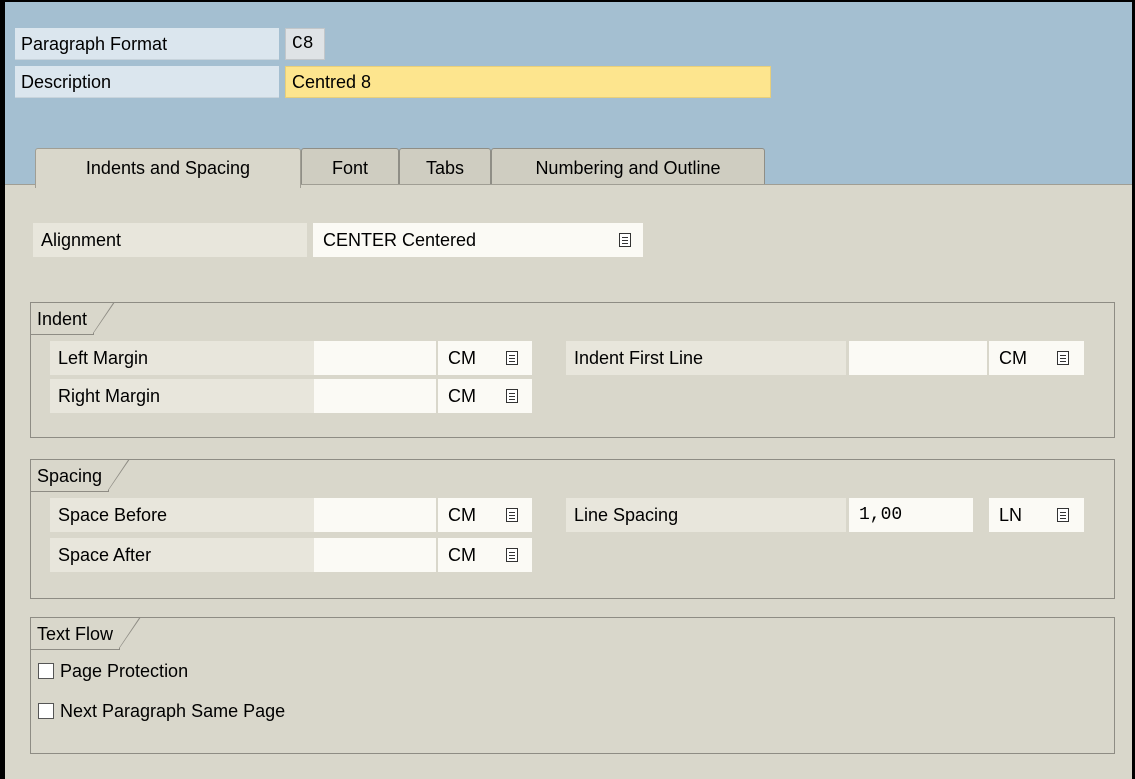  Describe the element at coordinates (1036, 515) in the screenshot. I see `line-spacing-unit: LN` at that location.